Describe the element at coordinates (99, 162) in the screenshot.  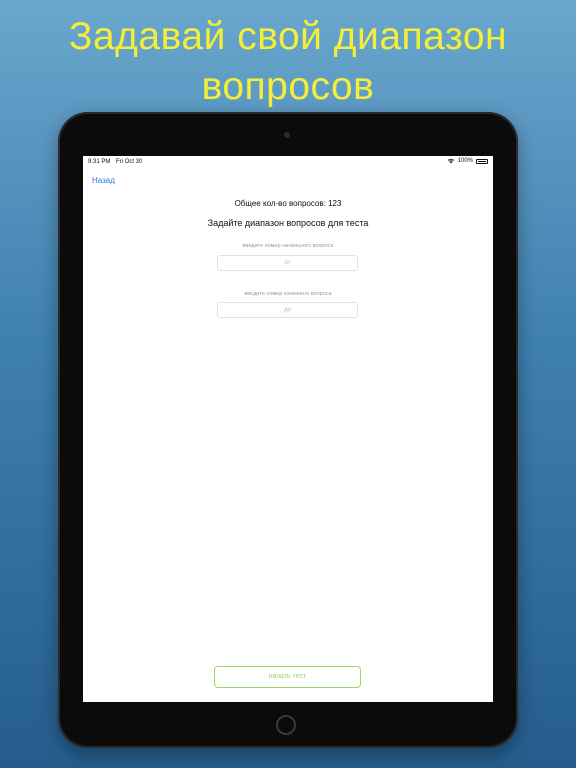
I see `status-time: 9:31 PM` at that location.